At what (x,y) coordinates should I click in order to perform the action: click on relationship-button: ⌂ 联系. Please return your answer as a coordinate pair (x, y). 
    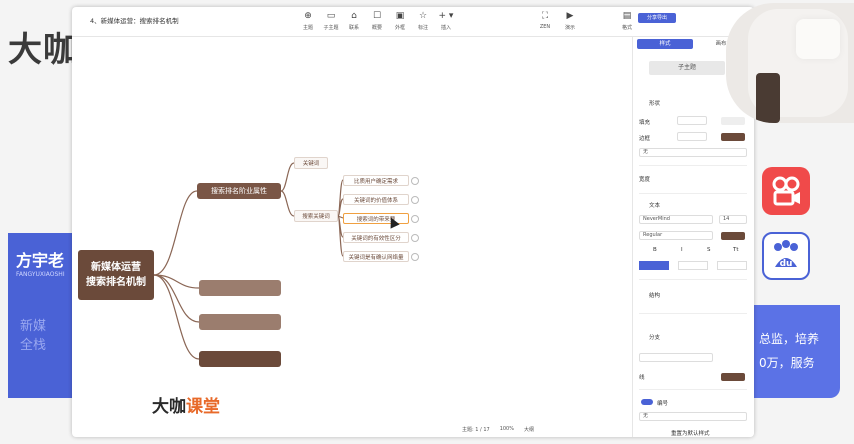
    Looking at the image, I should click on (354, 20).